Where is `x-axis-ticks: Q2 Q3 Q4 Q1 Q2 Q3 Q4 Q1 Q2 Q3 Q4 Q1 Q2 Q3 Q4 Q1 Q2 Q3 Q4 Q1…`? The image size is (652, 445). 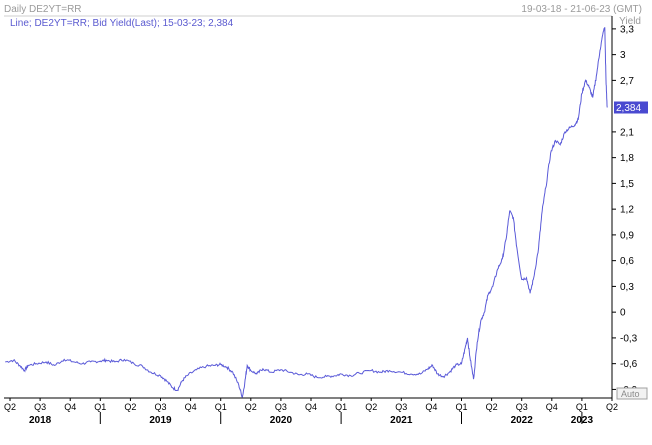 x-axis-ticks: Q2 Q3 Q4 Q1 Q2 Q3 Q4 Q1 Q2 Q3 Q4 Q1 Q2 Q3 Q4 Q1 Q2 Q3 Q4 Q1… is located at coordinates (311, 412).